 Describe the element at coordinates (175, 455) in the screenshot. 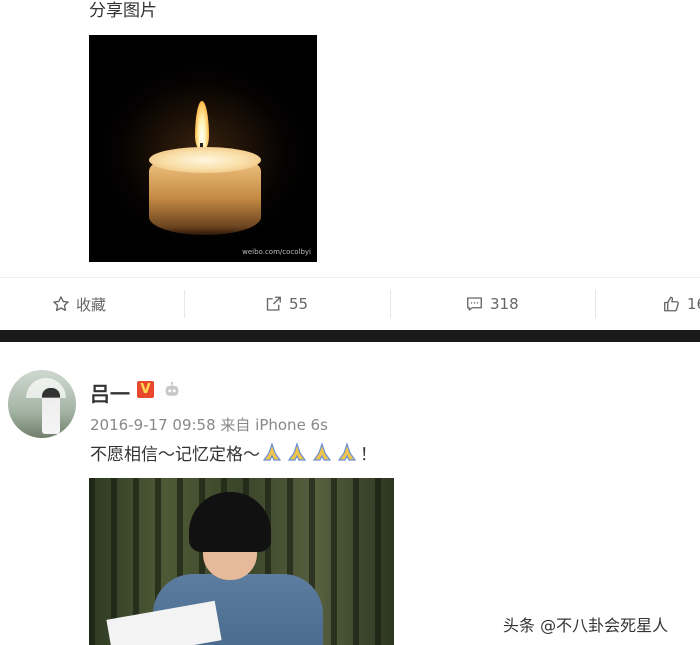

I see `post-text-body: 不愿相信～记忆定格～` at that location.